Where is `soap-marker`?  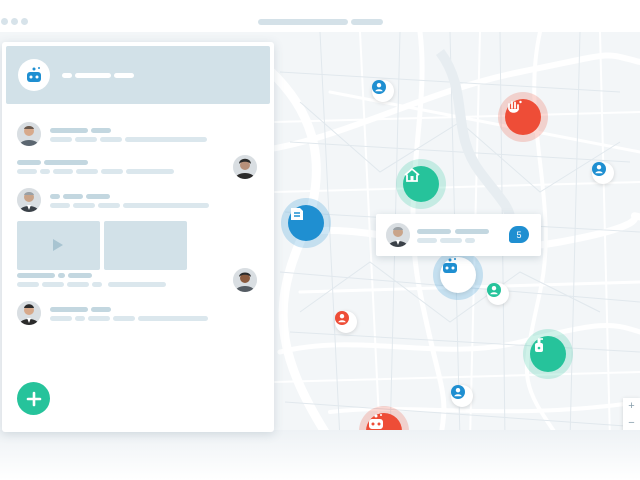 soap-marker is located at coordinates (548, 354).